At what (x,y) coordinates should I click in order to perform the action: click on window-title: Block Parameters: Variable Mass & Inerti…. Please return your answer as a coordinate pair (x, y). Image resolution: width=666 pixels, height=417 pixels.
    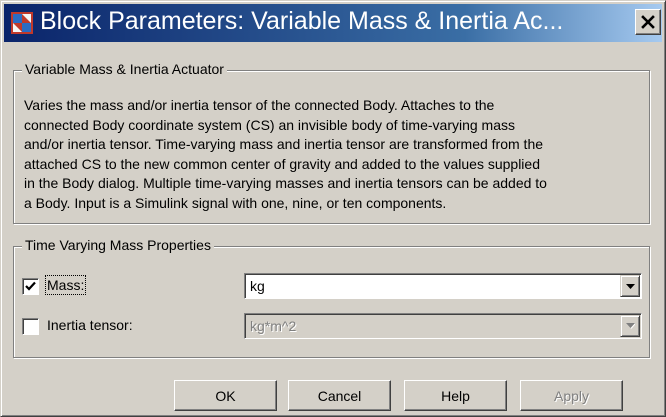
    Looking at the image, I should click on (302, 21).